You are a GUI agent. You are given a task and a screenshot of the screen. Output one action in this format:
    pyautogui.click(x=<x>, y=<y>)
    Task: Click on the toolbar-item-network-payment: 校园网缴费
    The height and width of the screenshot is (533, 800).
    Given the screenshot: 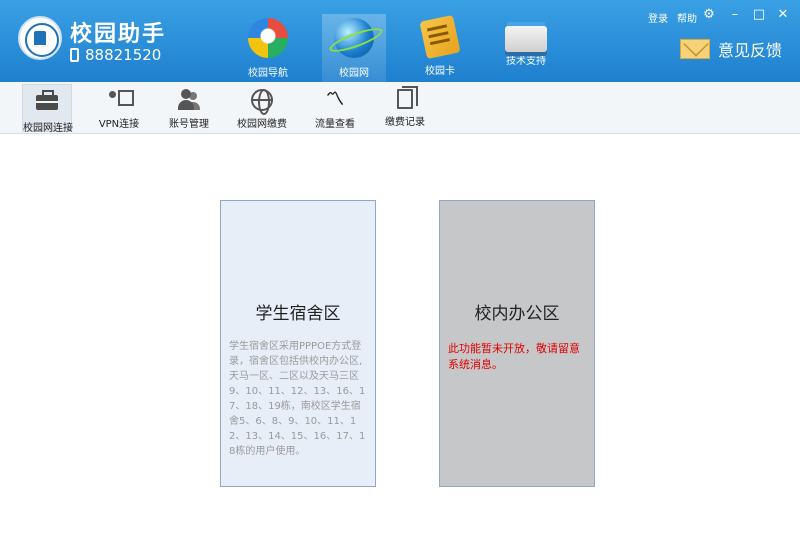 What is the action you would take?
    pyautogui.click(x=262, y=108)
    